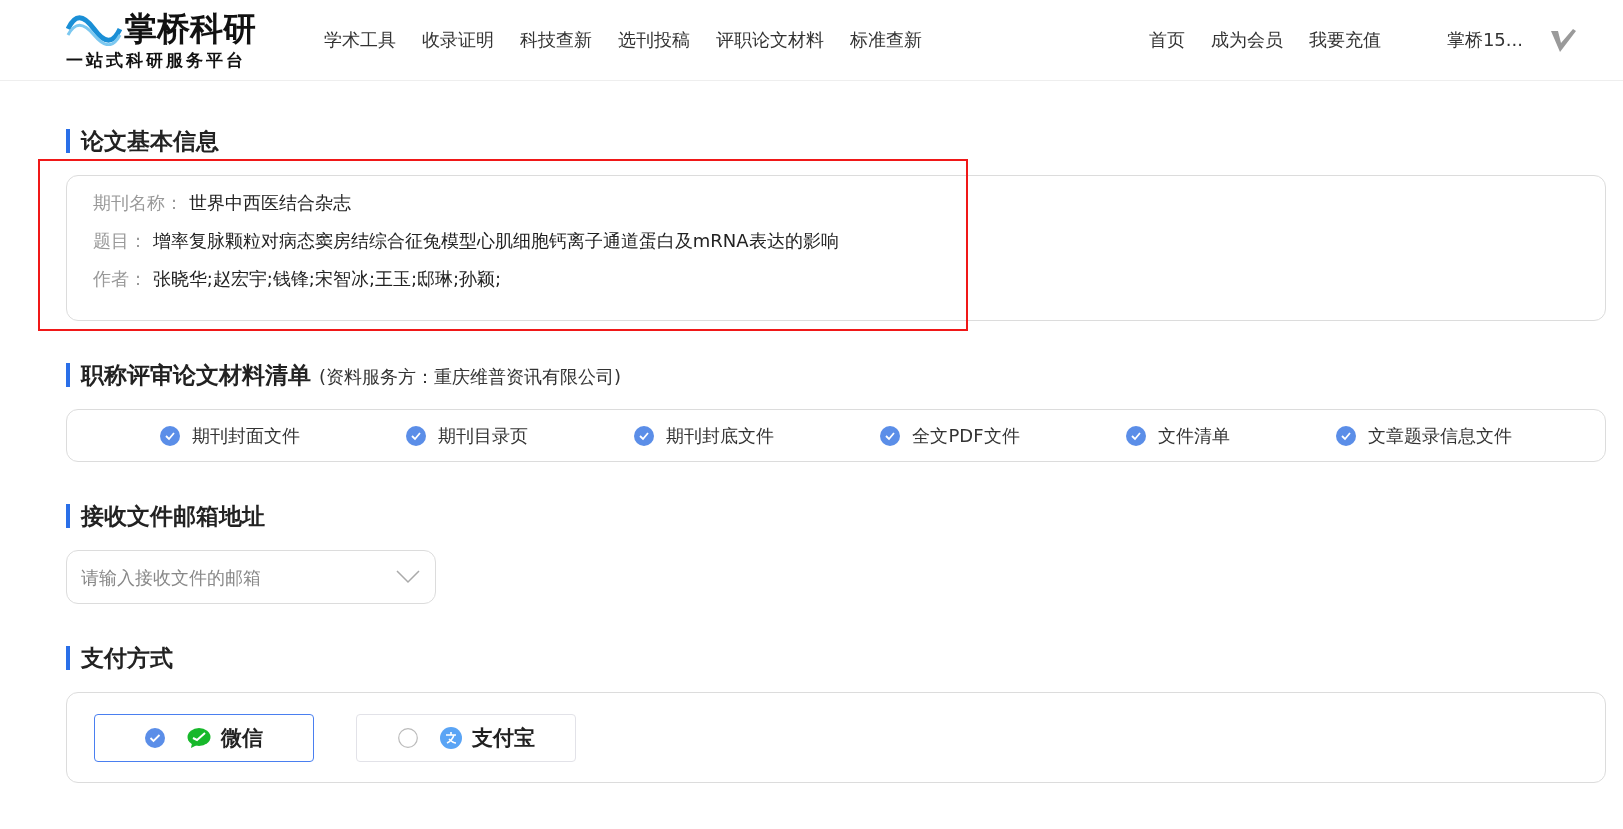  I want to click on logo-title: 掌桥科研, so click(190, 28).